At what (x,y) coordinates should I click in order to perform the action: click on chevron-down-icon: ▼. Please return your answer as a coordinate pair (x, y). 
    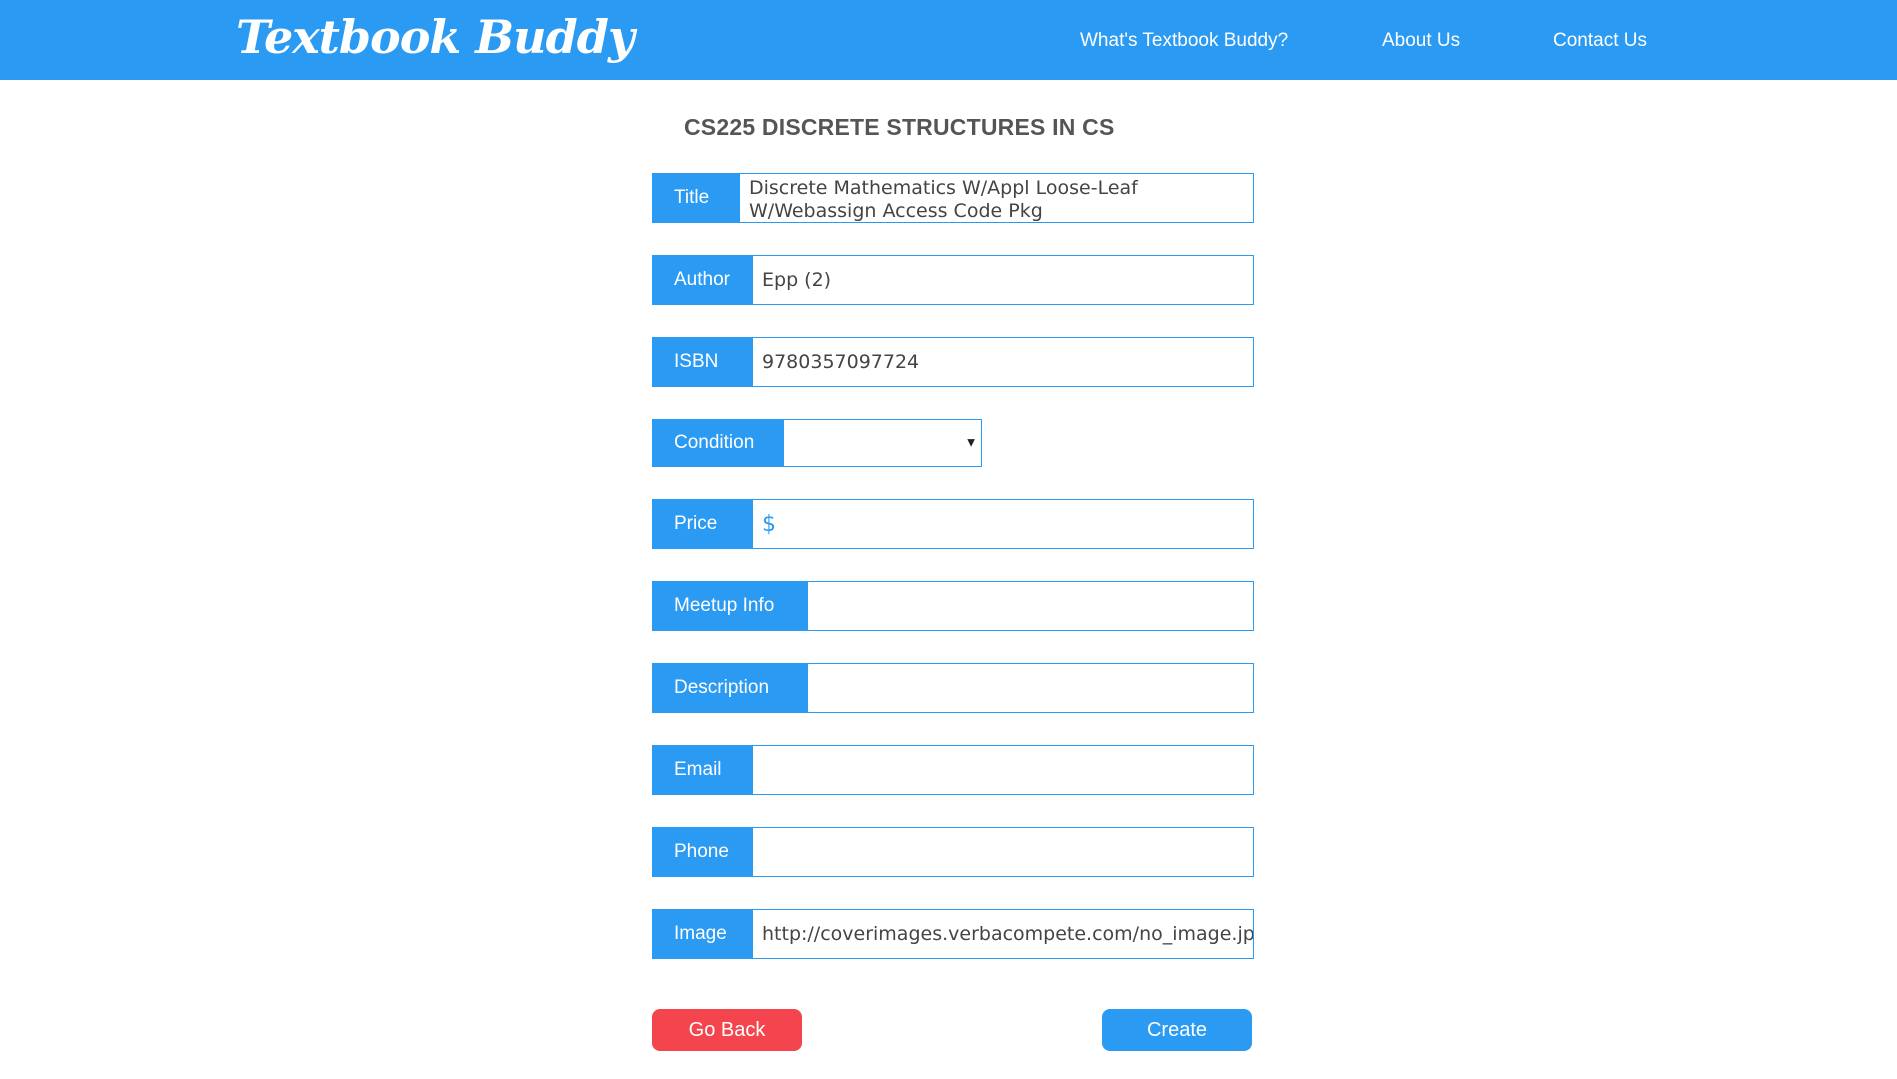
    Looking at the image, I should click on (971, 443).